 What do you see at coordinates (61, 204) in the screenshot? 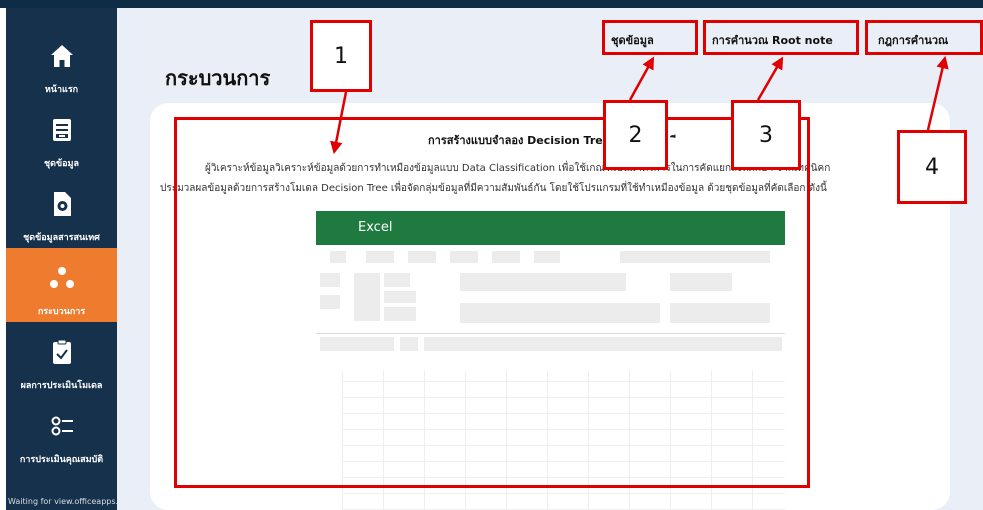
I see `info-file-icon` at bounding box center [61, 204].